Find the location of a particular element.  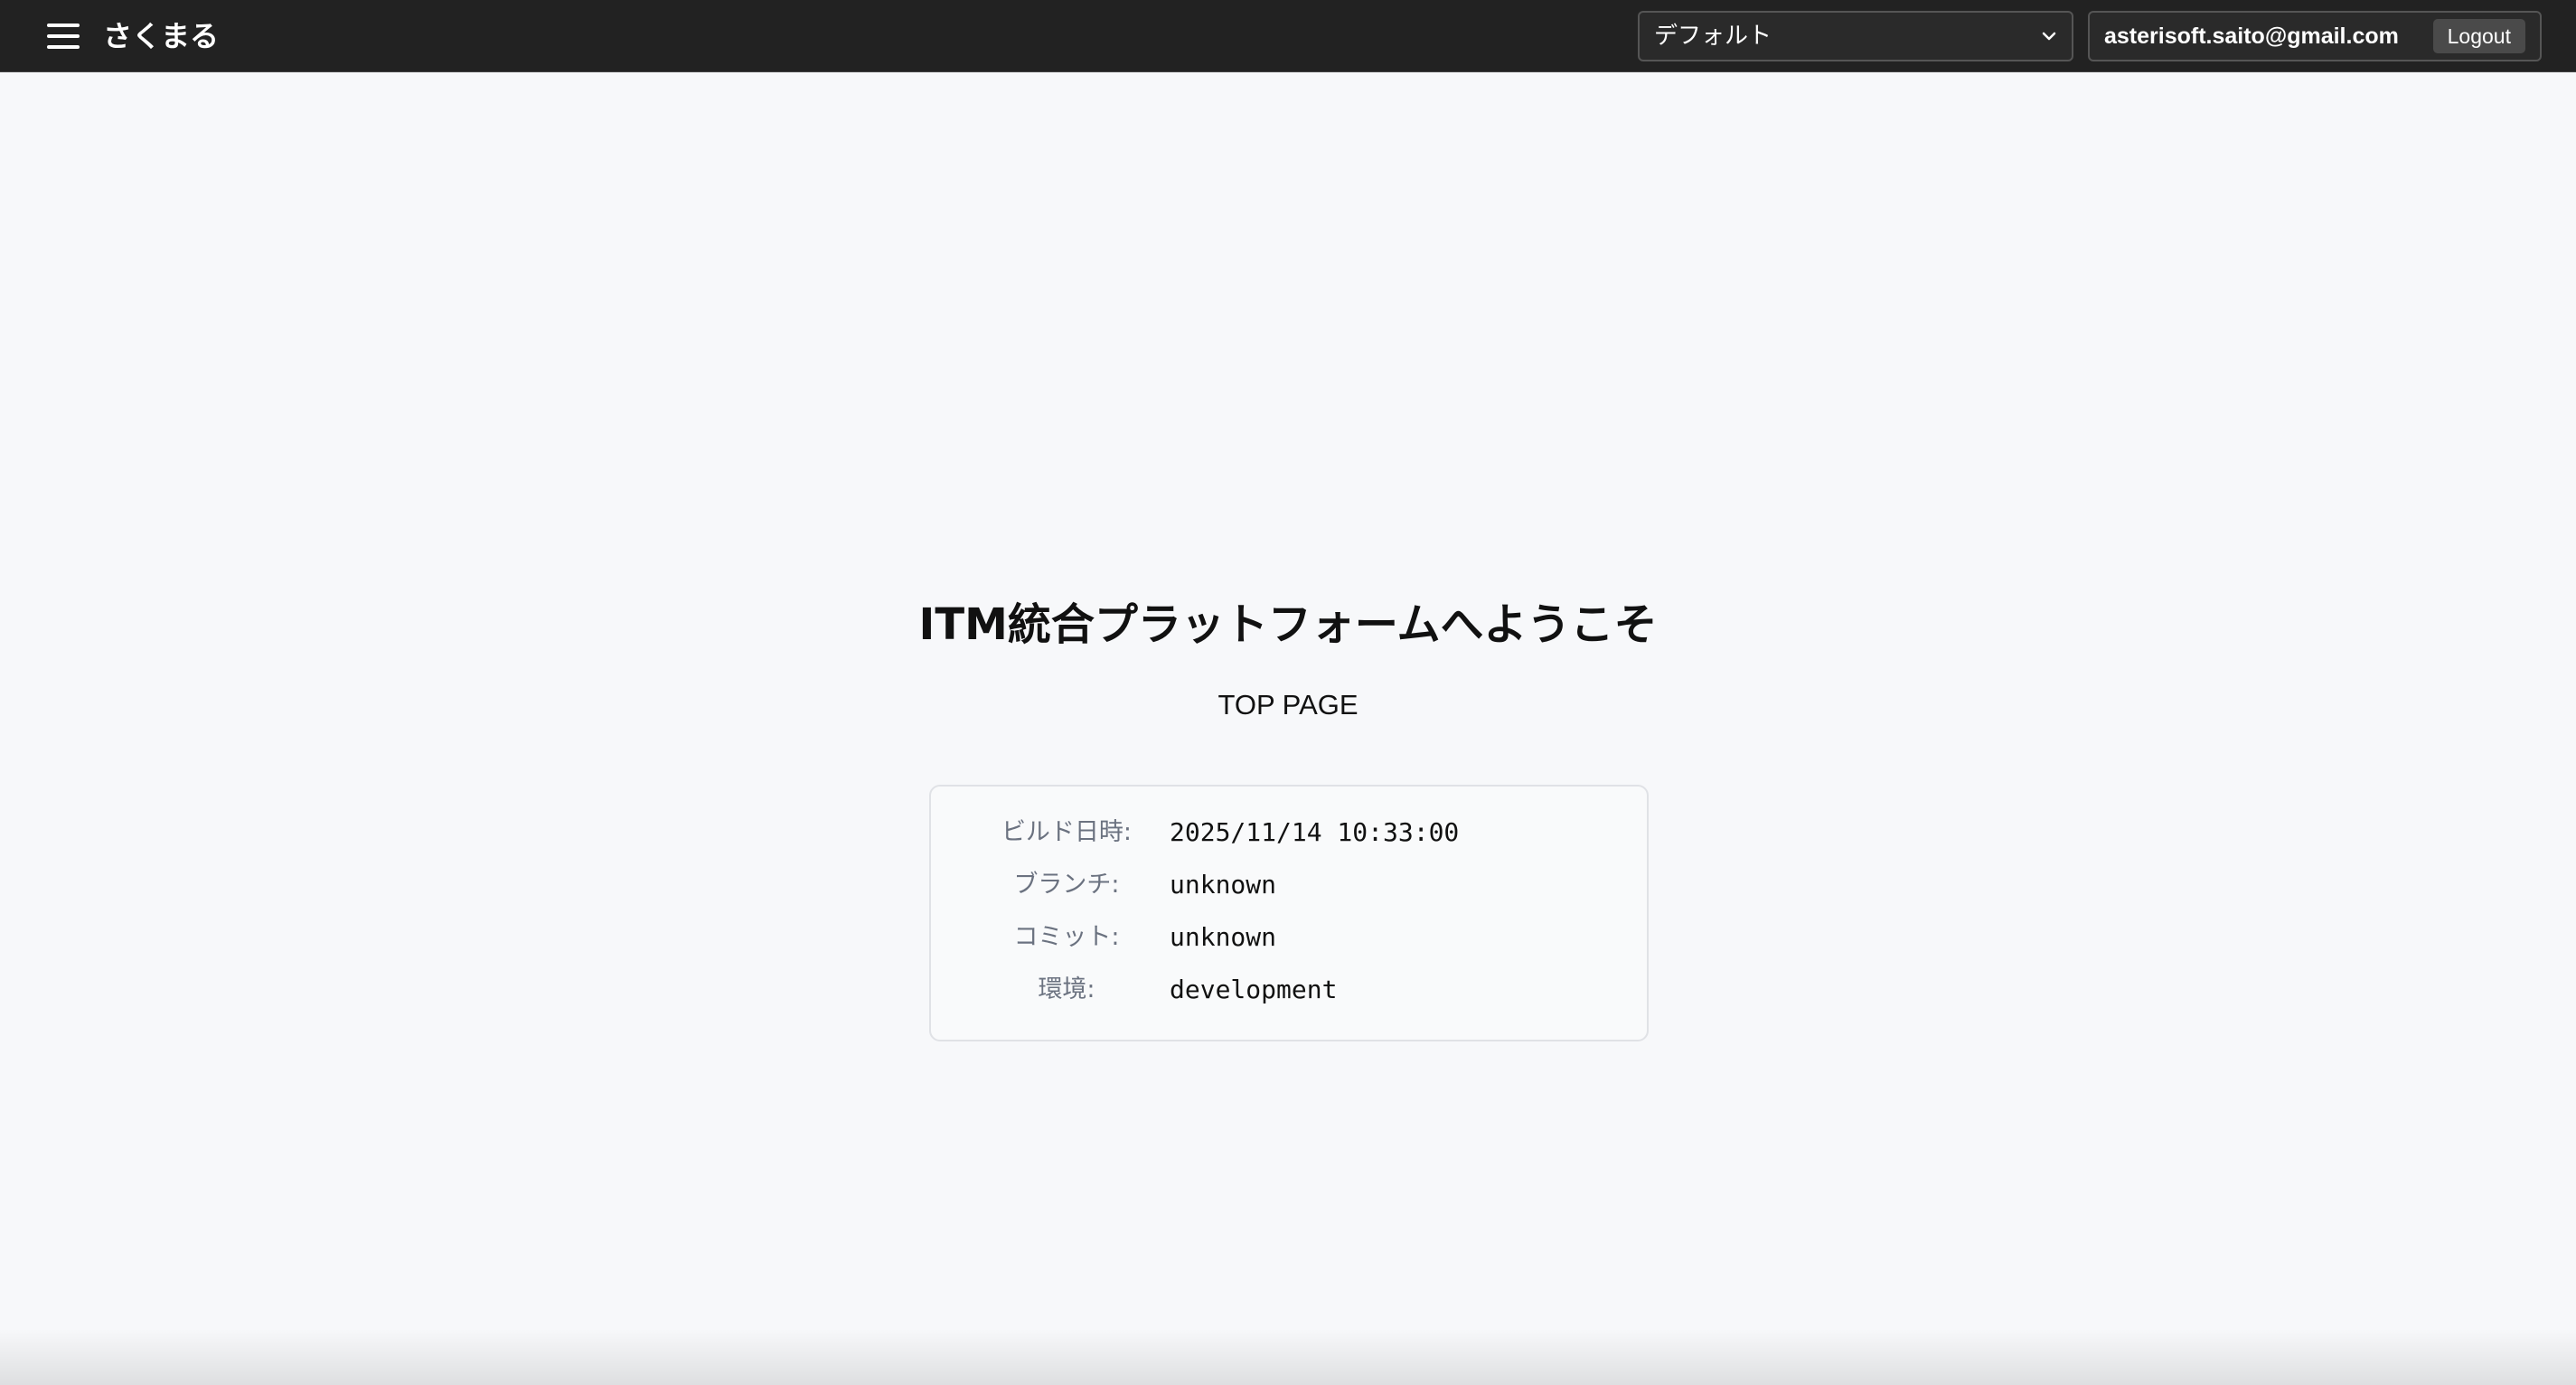

group-select-value: デフォルト is located at coordinates (1713, 36).